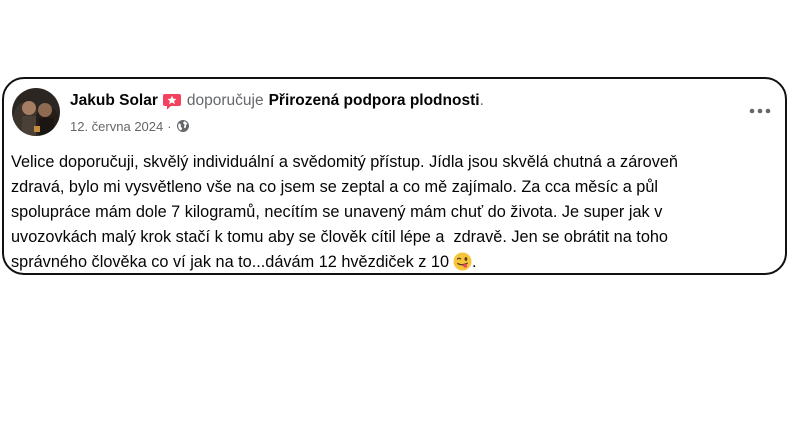  Describe the element at coordinates (172, 101) in the screenshot. I see `recommend-star-icon` at that location.